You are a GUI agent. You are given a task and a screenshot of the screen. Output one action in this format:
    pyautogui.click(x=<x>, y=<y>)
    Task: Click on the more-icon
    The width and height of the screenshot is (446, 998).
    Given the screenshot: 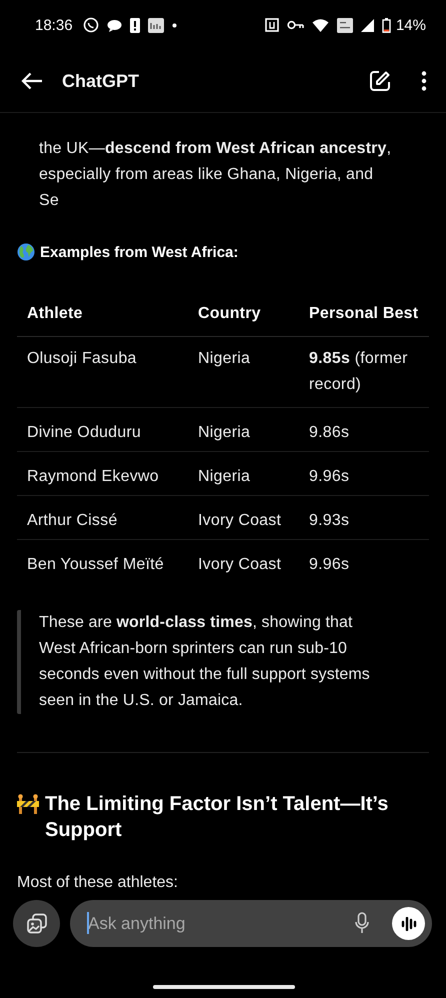 What is the action you would take?
    pyautogui.click(x=424, y=81)
    